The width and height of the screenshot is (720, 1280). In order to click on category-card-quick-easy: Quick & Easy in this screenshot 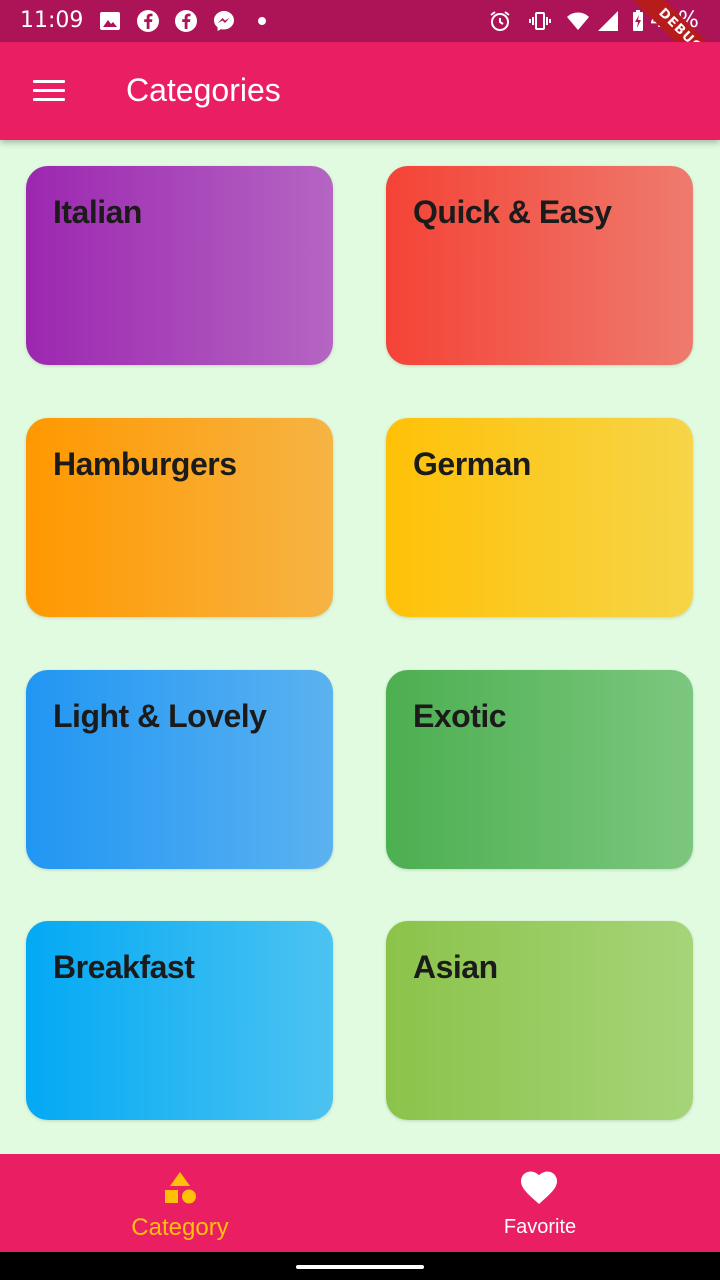, I will do `click(539, 265)`.